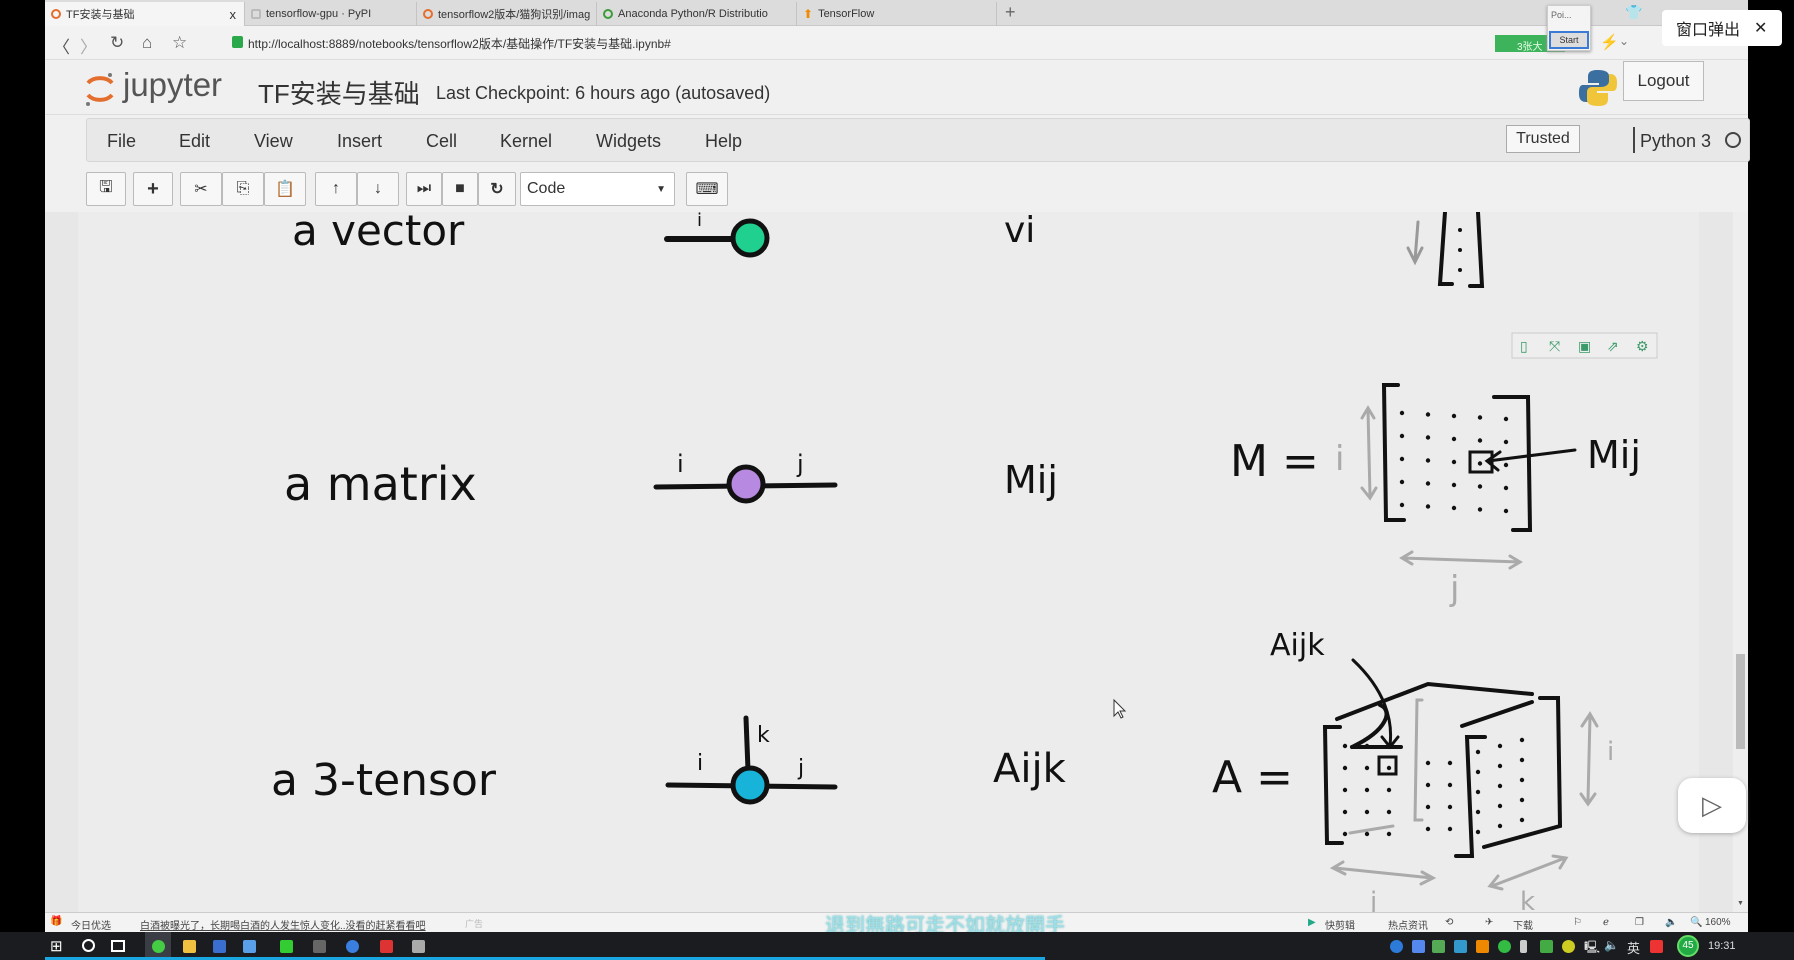 This screenshot has height=960, width=1794. Describe the element at coordinates (336, 189) in the screenshot. I see `move-up-button: ↑` at that location.